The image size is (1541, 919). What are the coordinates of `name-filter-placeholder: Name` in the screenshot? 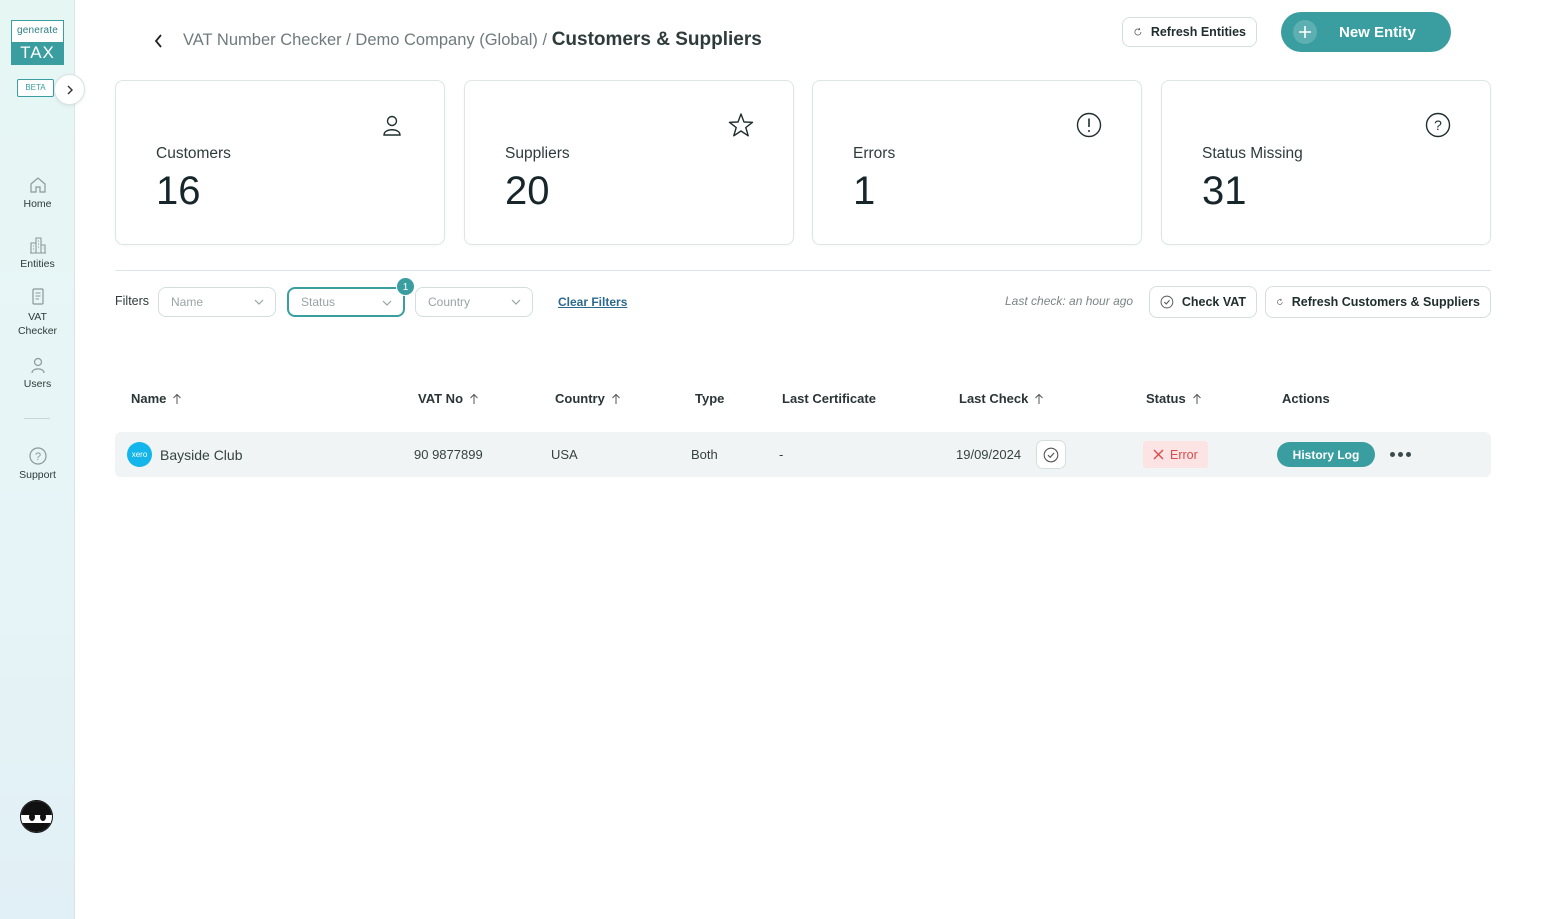 It's located at (187, 302).